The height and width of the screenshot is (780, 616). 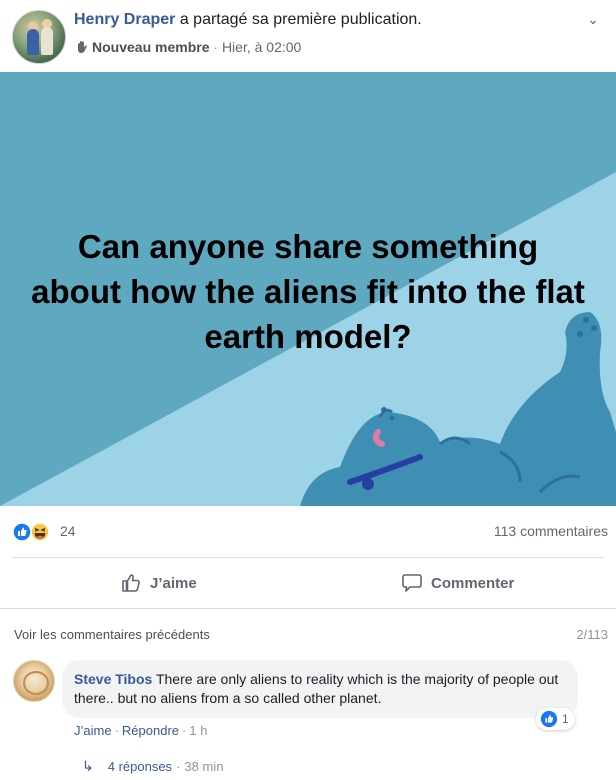 What do you see at coordinates (140, 766) in the screenshot?
I see `replies-count: 4 réponses` at bounding box center [140, 766].